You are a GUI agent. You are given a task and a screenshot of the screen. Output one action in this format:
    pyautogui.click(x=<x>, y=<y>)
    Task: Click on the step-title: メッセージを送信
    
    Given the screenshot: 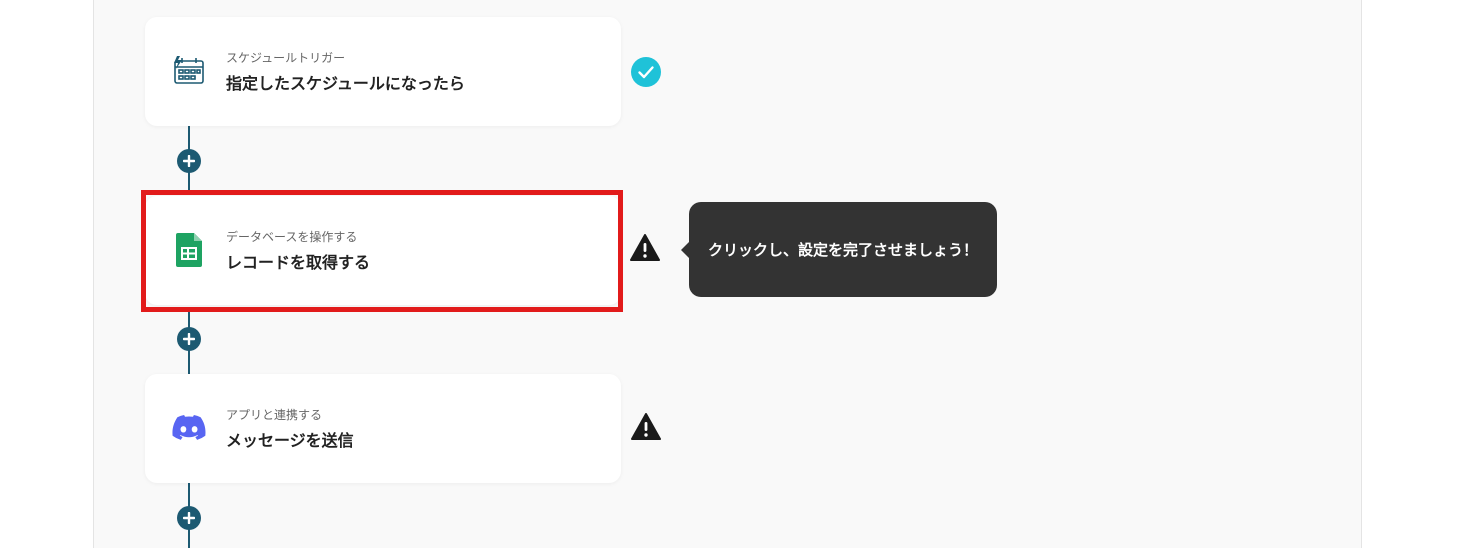 What is the action you would take?
    pyautogui.click(x=290, y=440)
    